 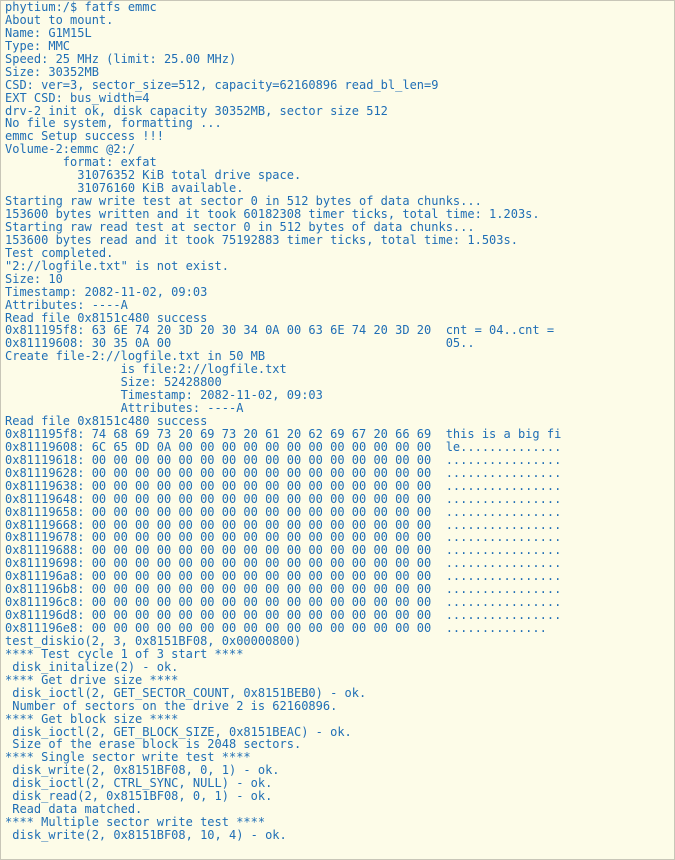 What do you see at coordinates (121, 58) in the screenshot?
I see `terminal-line: Speed: 25 MHz (limit: 25.00 MHz)` at bounding box center [121, 58].